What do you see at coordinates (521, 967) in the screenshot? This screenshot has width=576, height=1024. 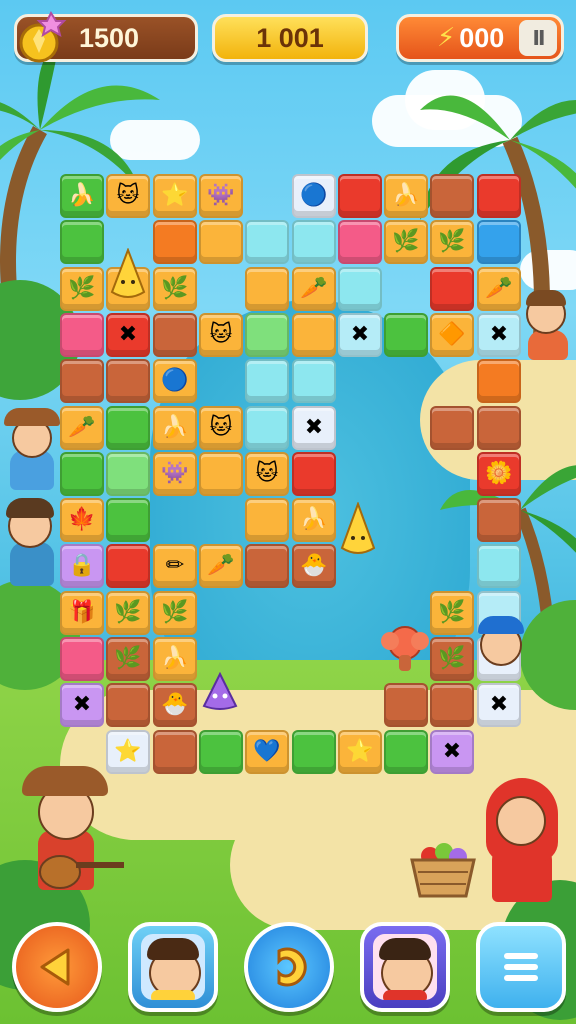 I see `menu-button` at bounding box center [521, 967].